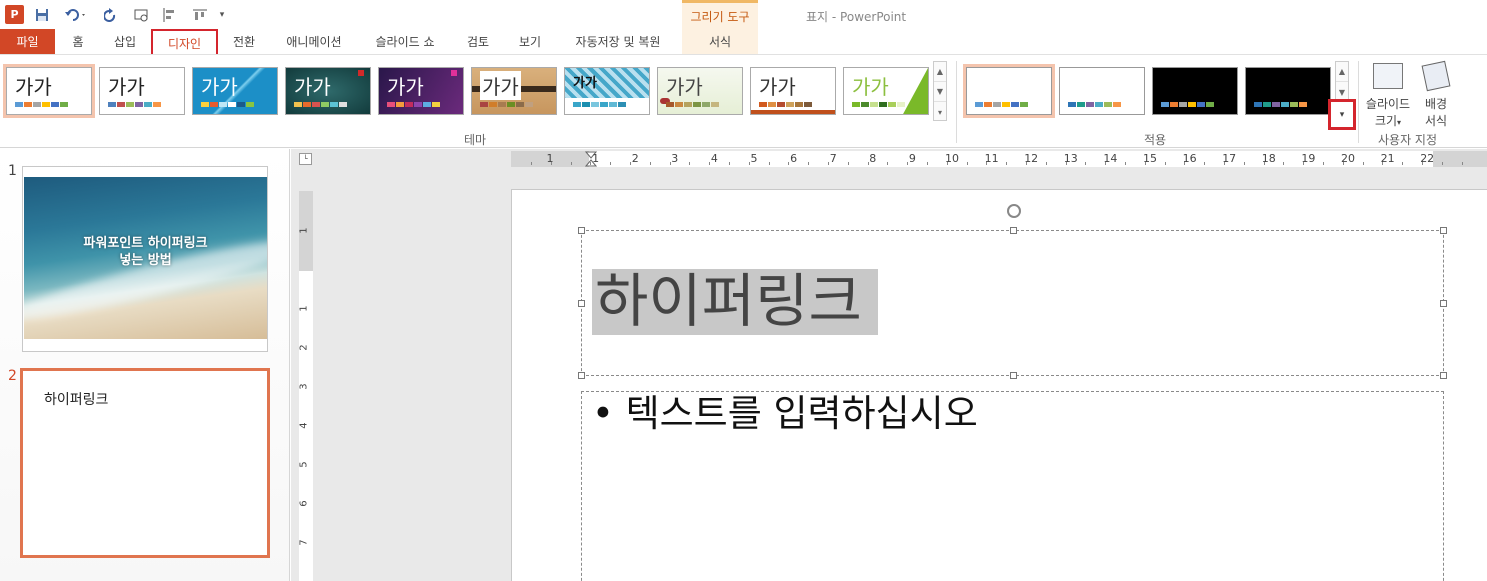 The image size is (1487, 581). Describe the element at coordinates (478, 41) in the screenshot. I see `tab-review: 검토` at that location.